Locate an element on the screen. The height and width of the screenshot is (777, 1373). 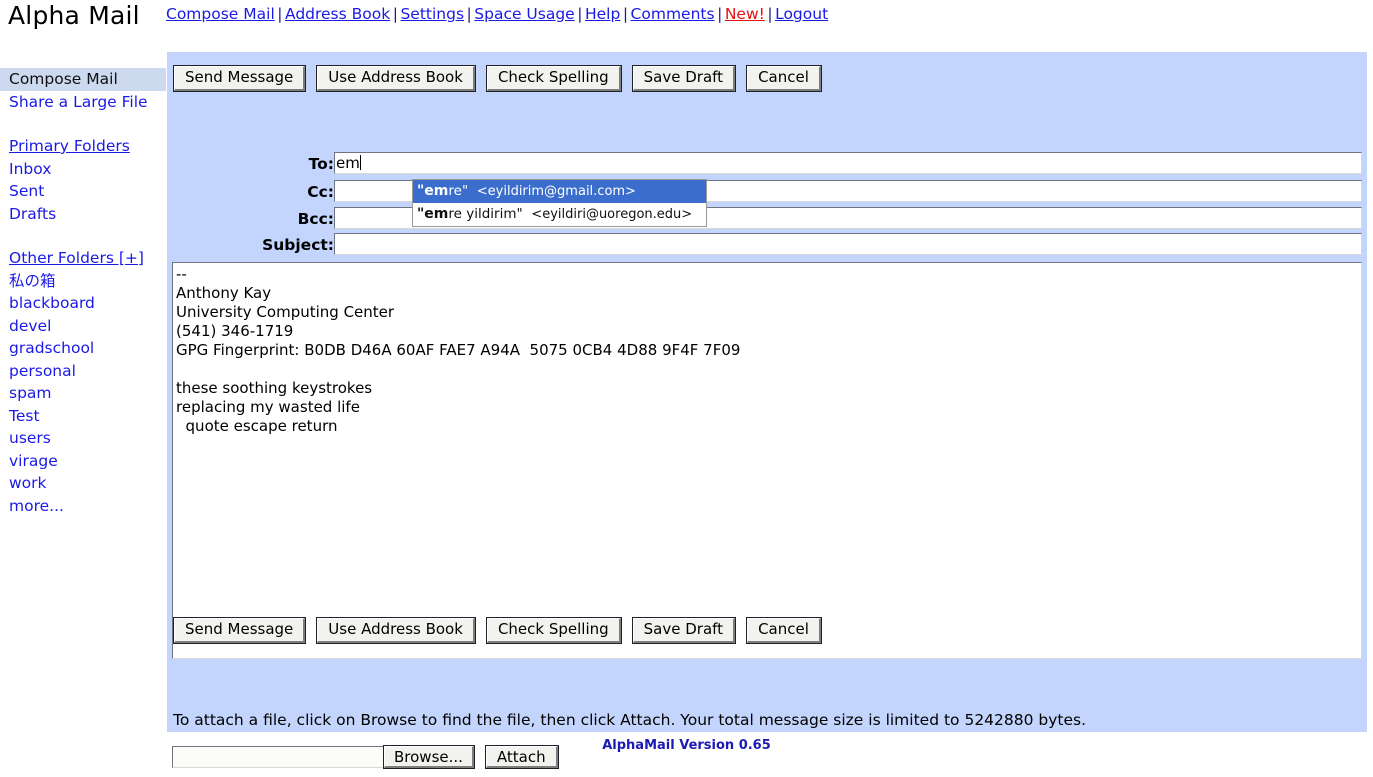
sidebar-item-users: users is located at coordinates (83, 438).